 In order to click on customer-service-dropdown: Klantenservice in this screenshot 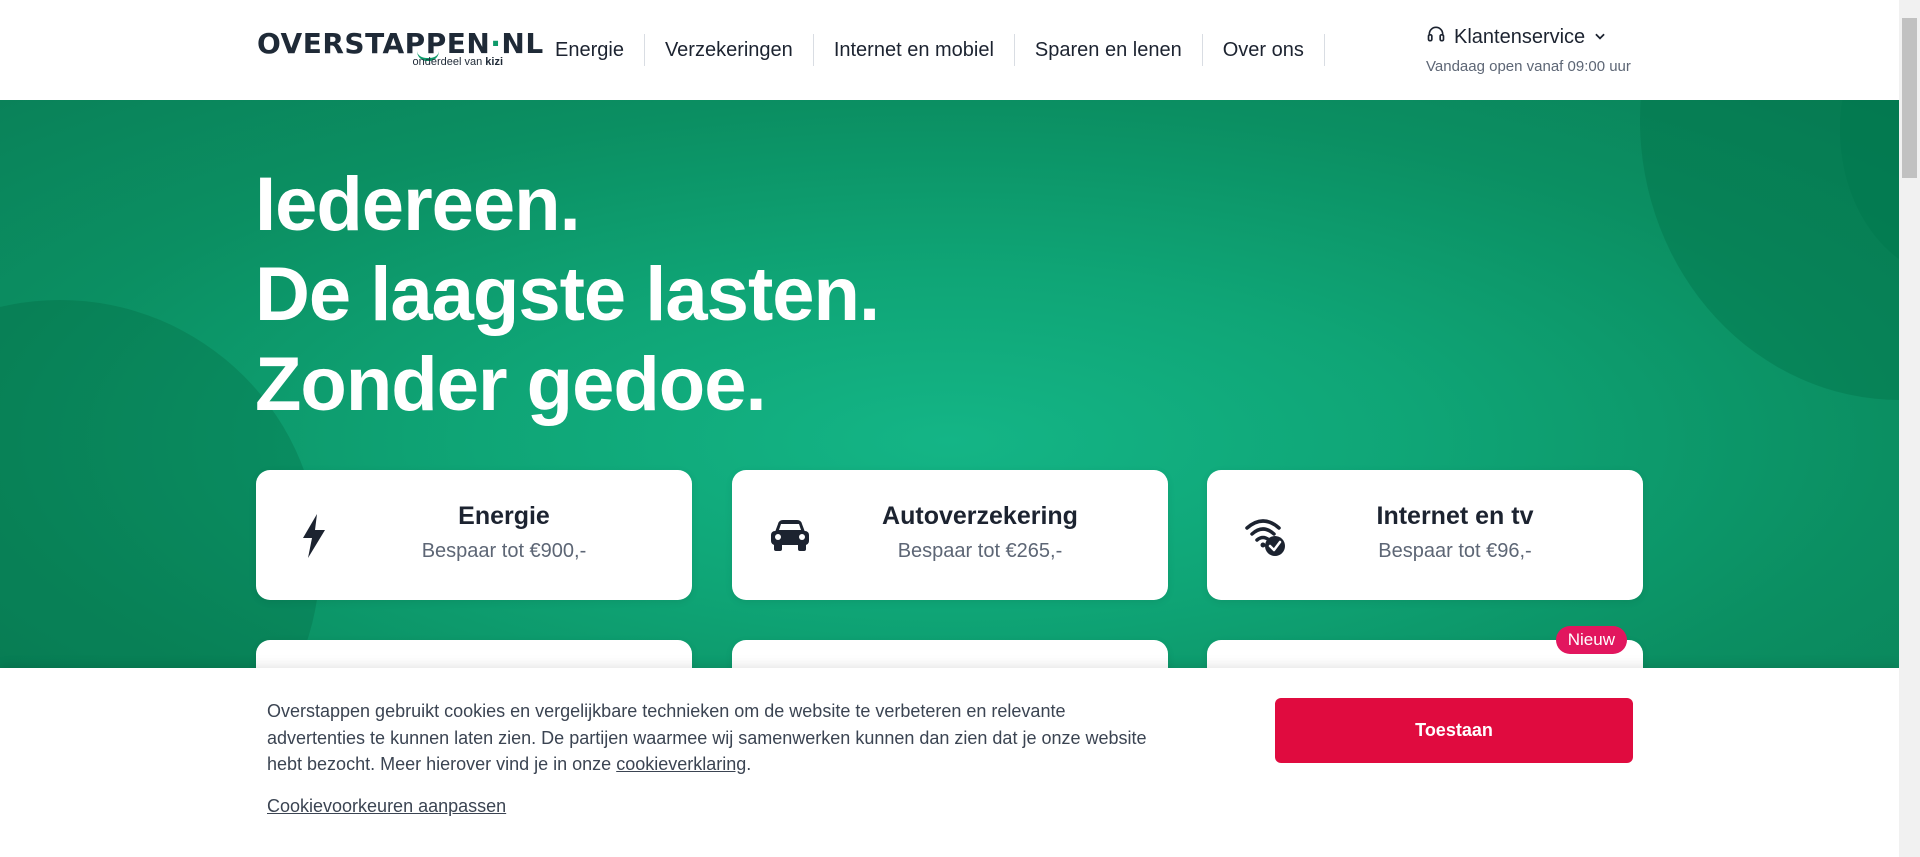, I will do `click(1541, 37)`.